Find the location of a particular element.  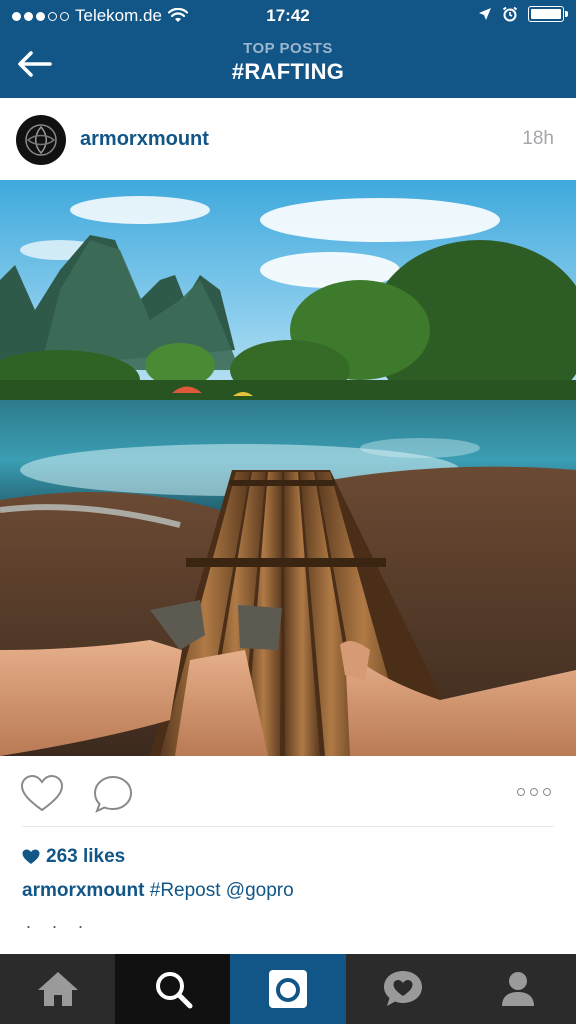

avatar is located at coordinates (41, 140).